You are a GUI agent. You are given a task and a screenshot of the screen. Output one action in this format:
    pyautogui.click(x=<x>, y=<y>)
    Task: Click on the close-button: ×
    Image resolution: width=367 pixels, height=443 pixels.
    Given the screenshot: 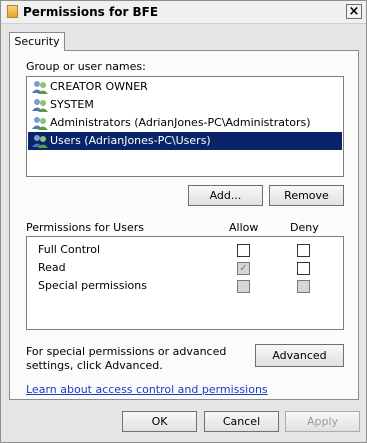 What is the action you would take?
    pyautogui.click(x=354, y=11)
    